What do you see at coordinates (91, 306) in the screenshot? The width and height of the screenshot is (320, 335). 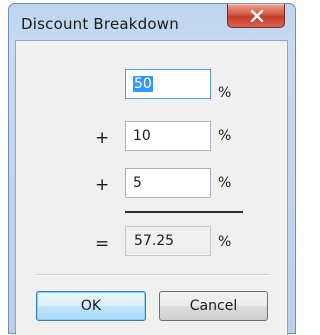 I see `ok-button: OK` at bounding box center [91, 306].